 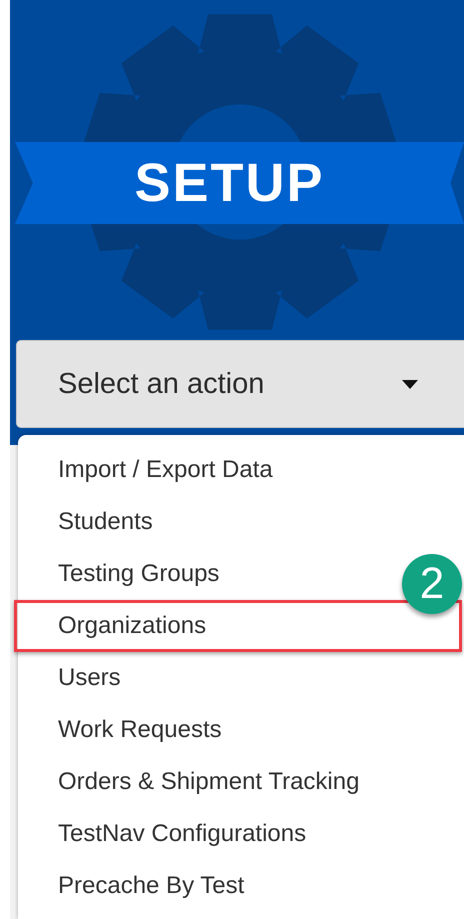 What do you see at coordinates (131, 886) in the screenshot?
I see `menu-item: Precache By Test` at bounding box center [131, 886].